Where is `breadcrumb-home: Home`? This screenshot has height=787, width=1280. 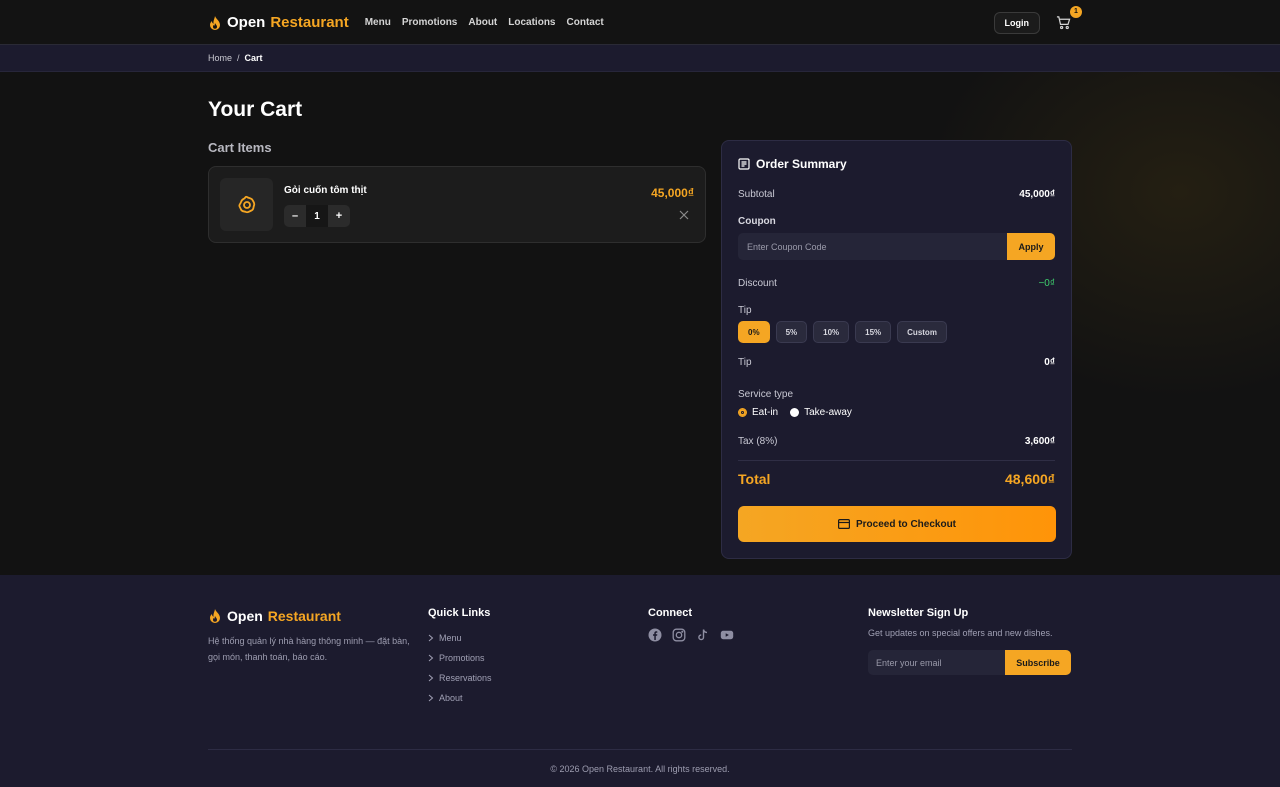
breadcrumb-home: Home is located at coordinates (220, 58).